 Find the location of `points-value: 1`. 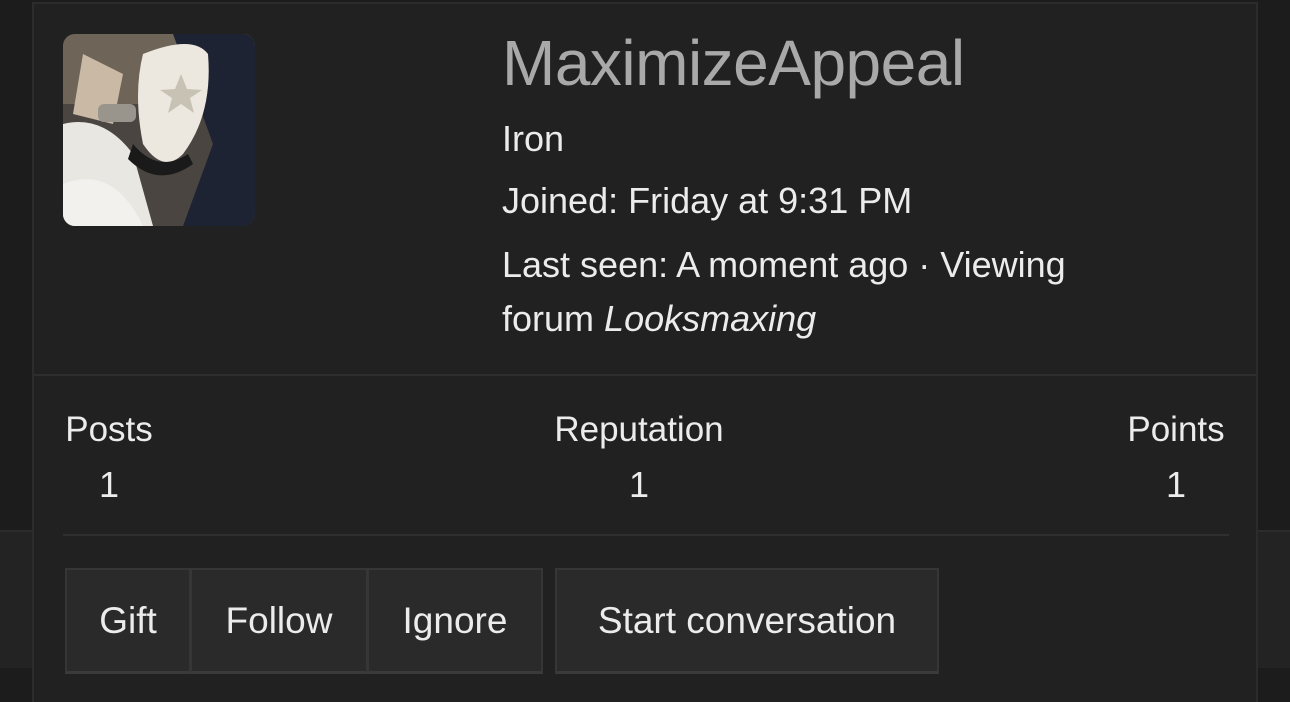

points-value: 1 is located at coordinates (1176, 484).